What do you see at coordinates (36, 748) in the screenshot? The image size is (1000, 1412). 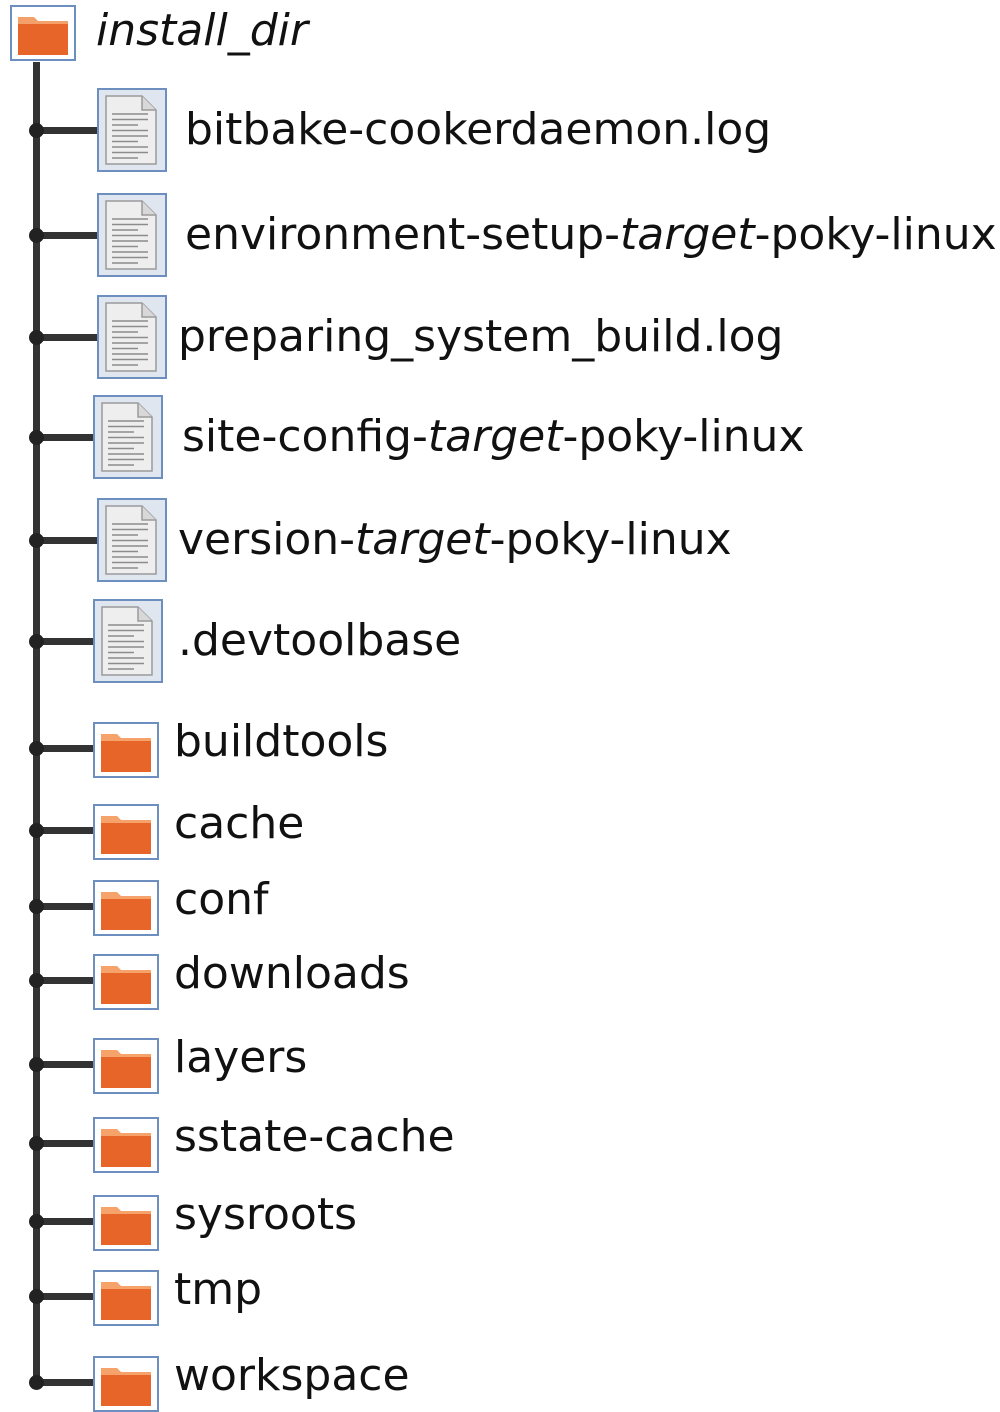 I see `folder-0-junction-dot` at bounding box center [36, 748].